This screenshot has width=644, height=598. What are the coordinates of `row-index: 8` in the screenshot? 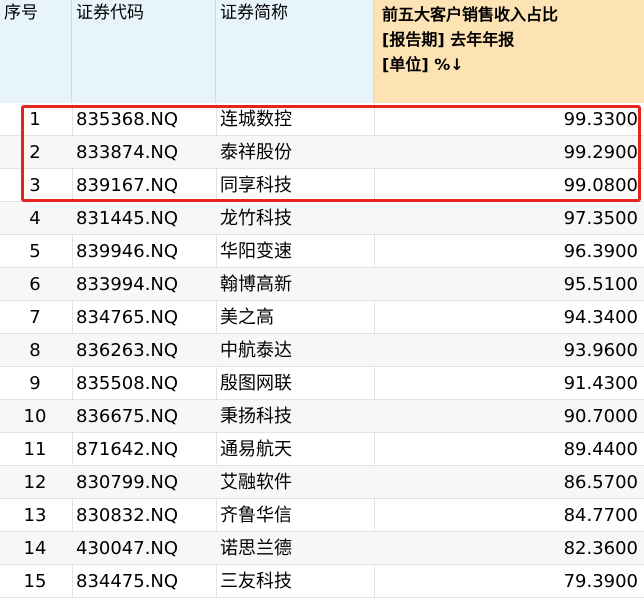 It's located at (35, 350).